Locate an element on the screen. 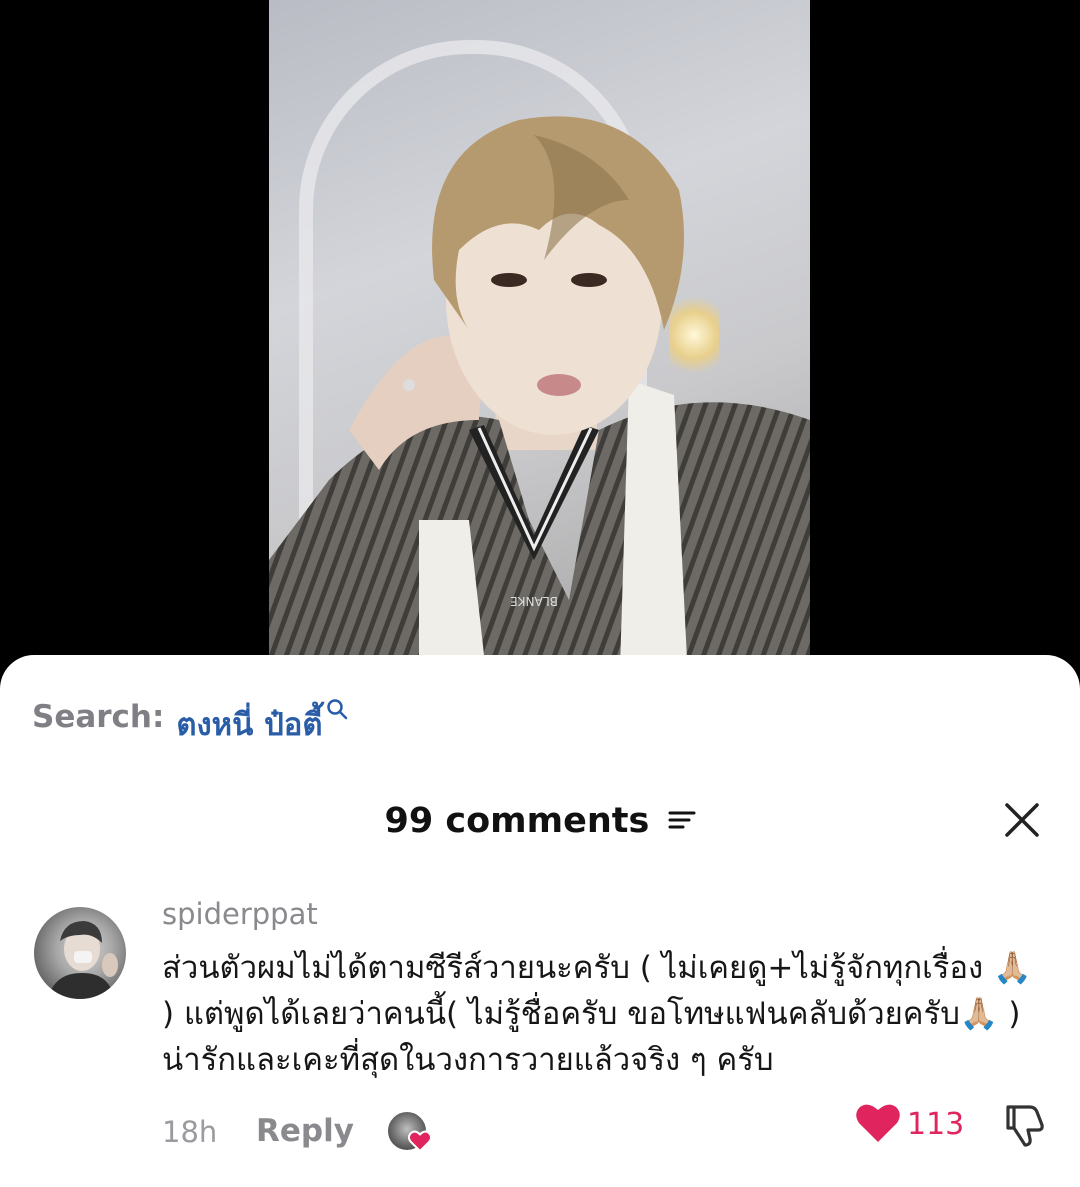 This screenshot has width=1080, height=1187. like-heart-icon is located at coordinates (878, 1123).